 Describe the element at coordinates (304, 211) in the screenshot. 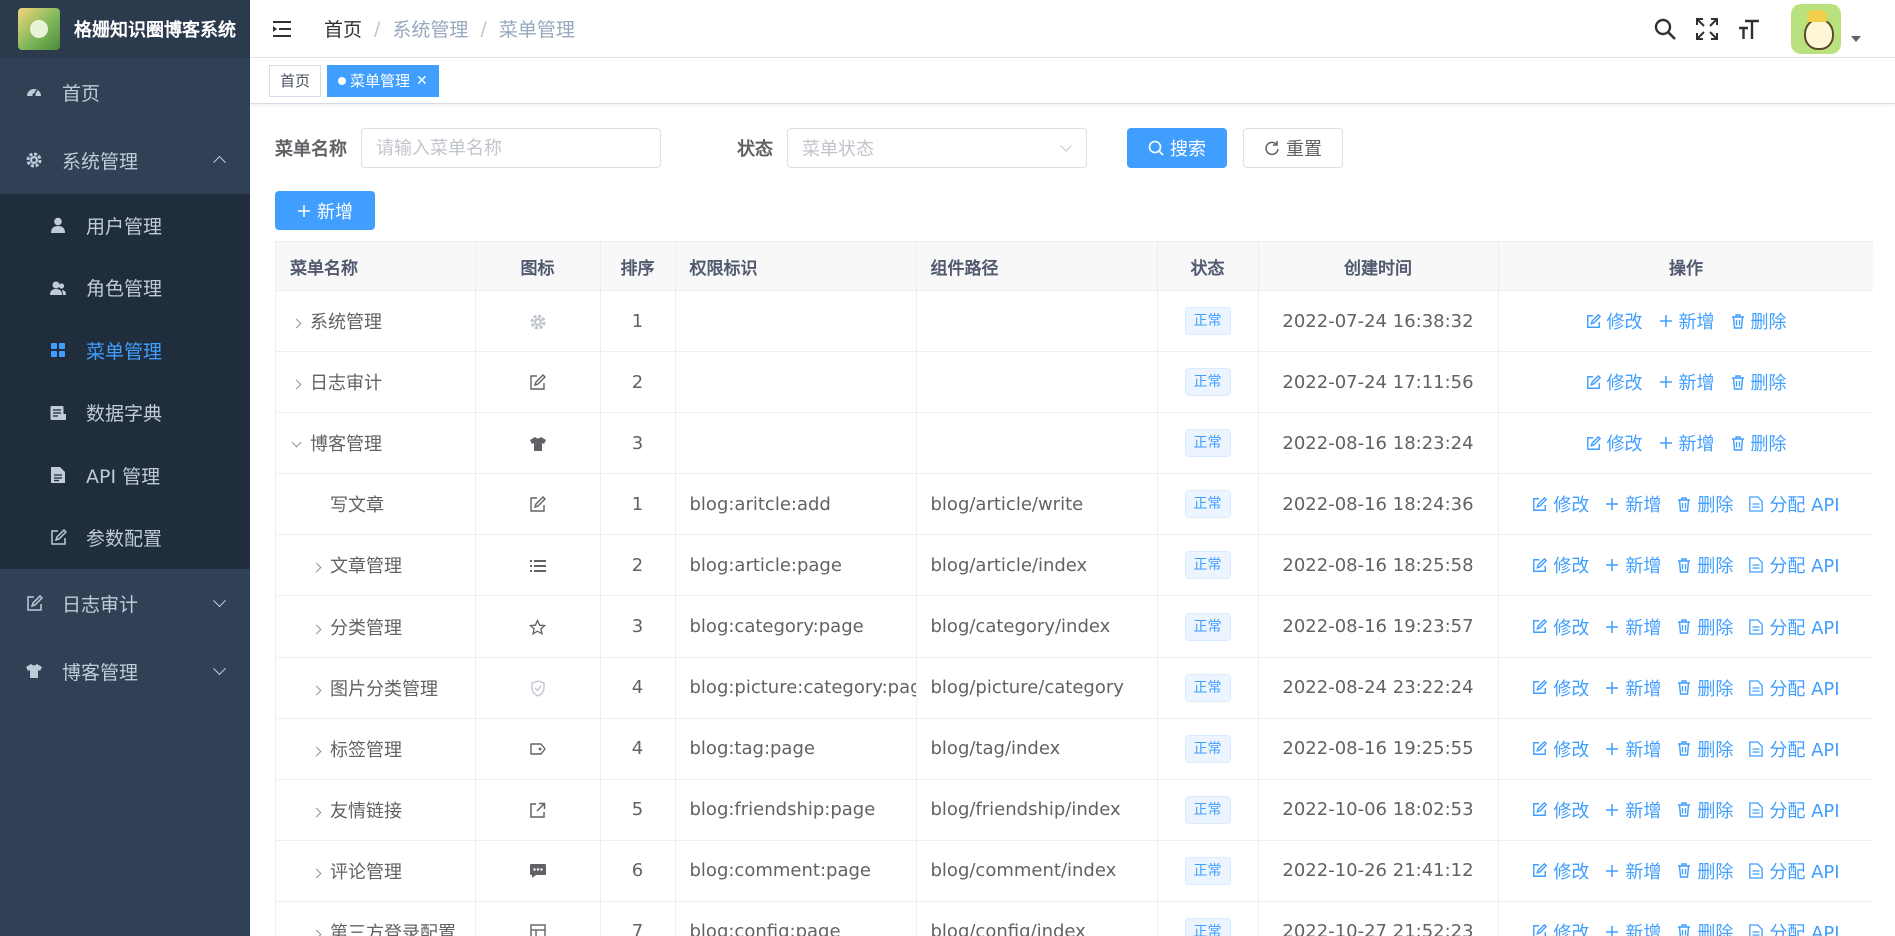

I see `plus-icon` at that location.